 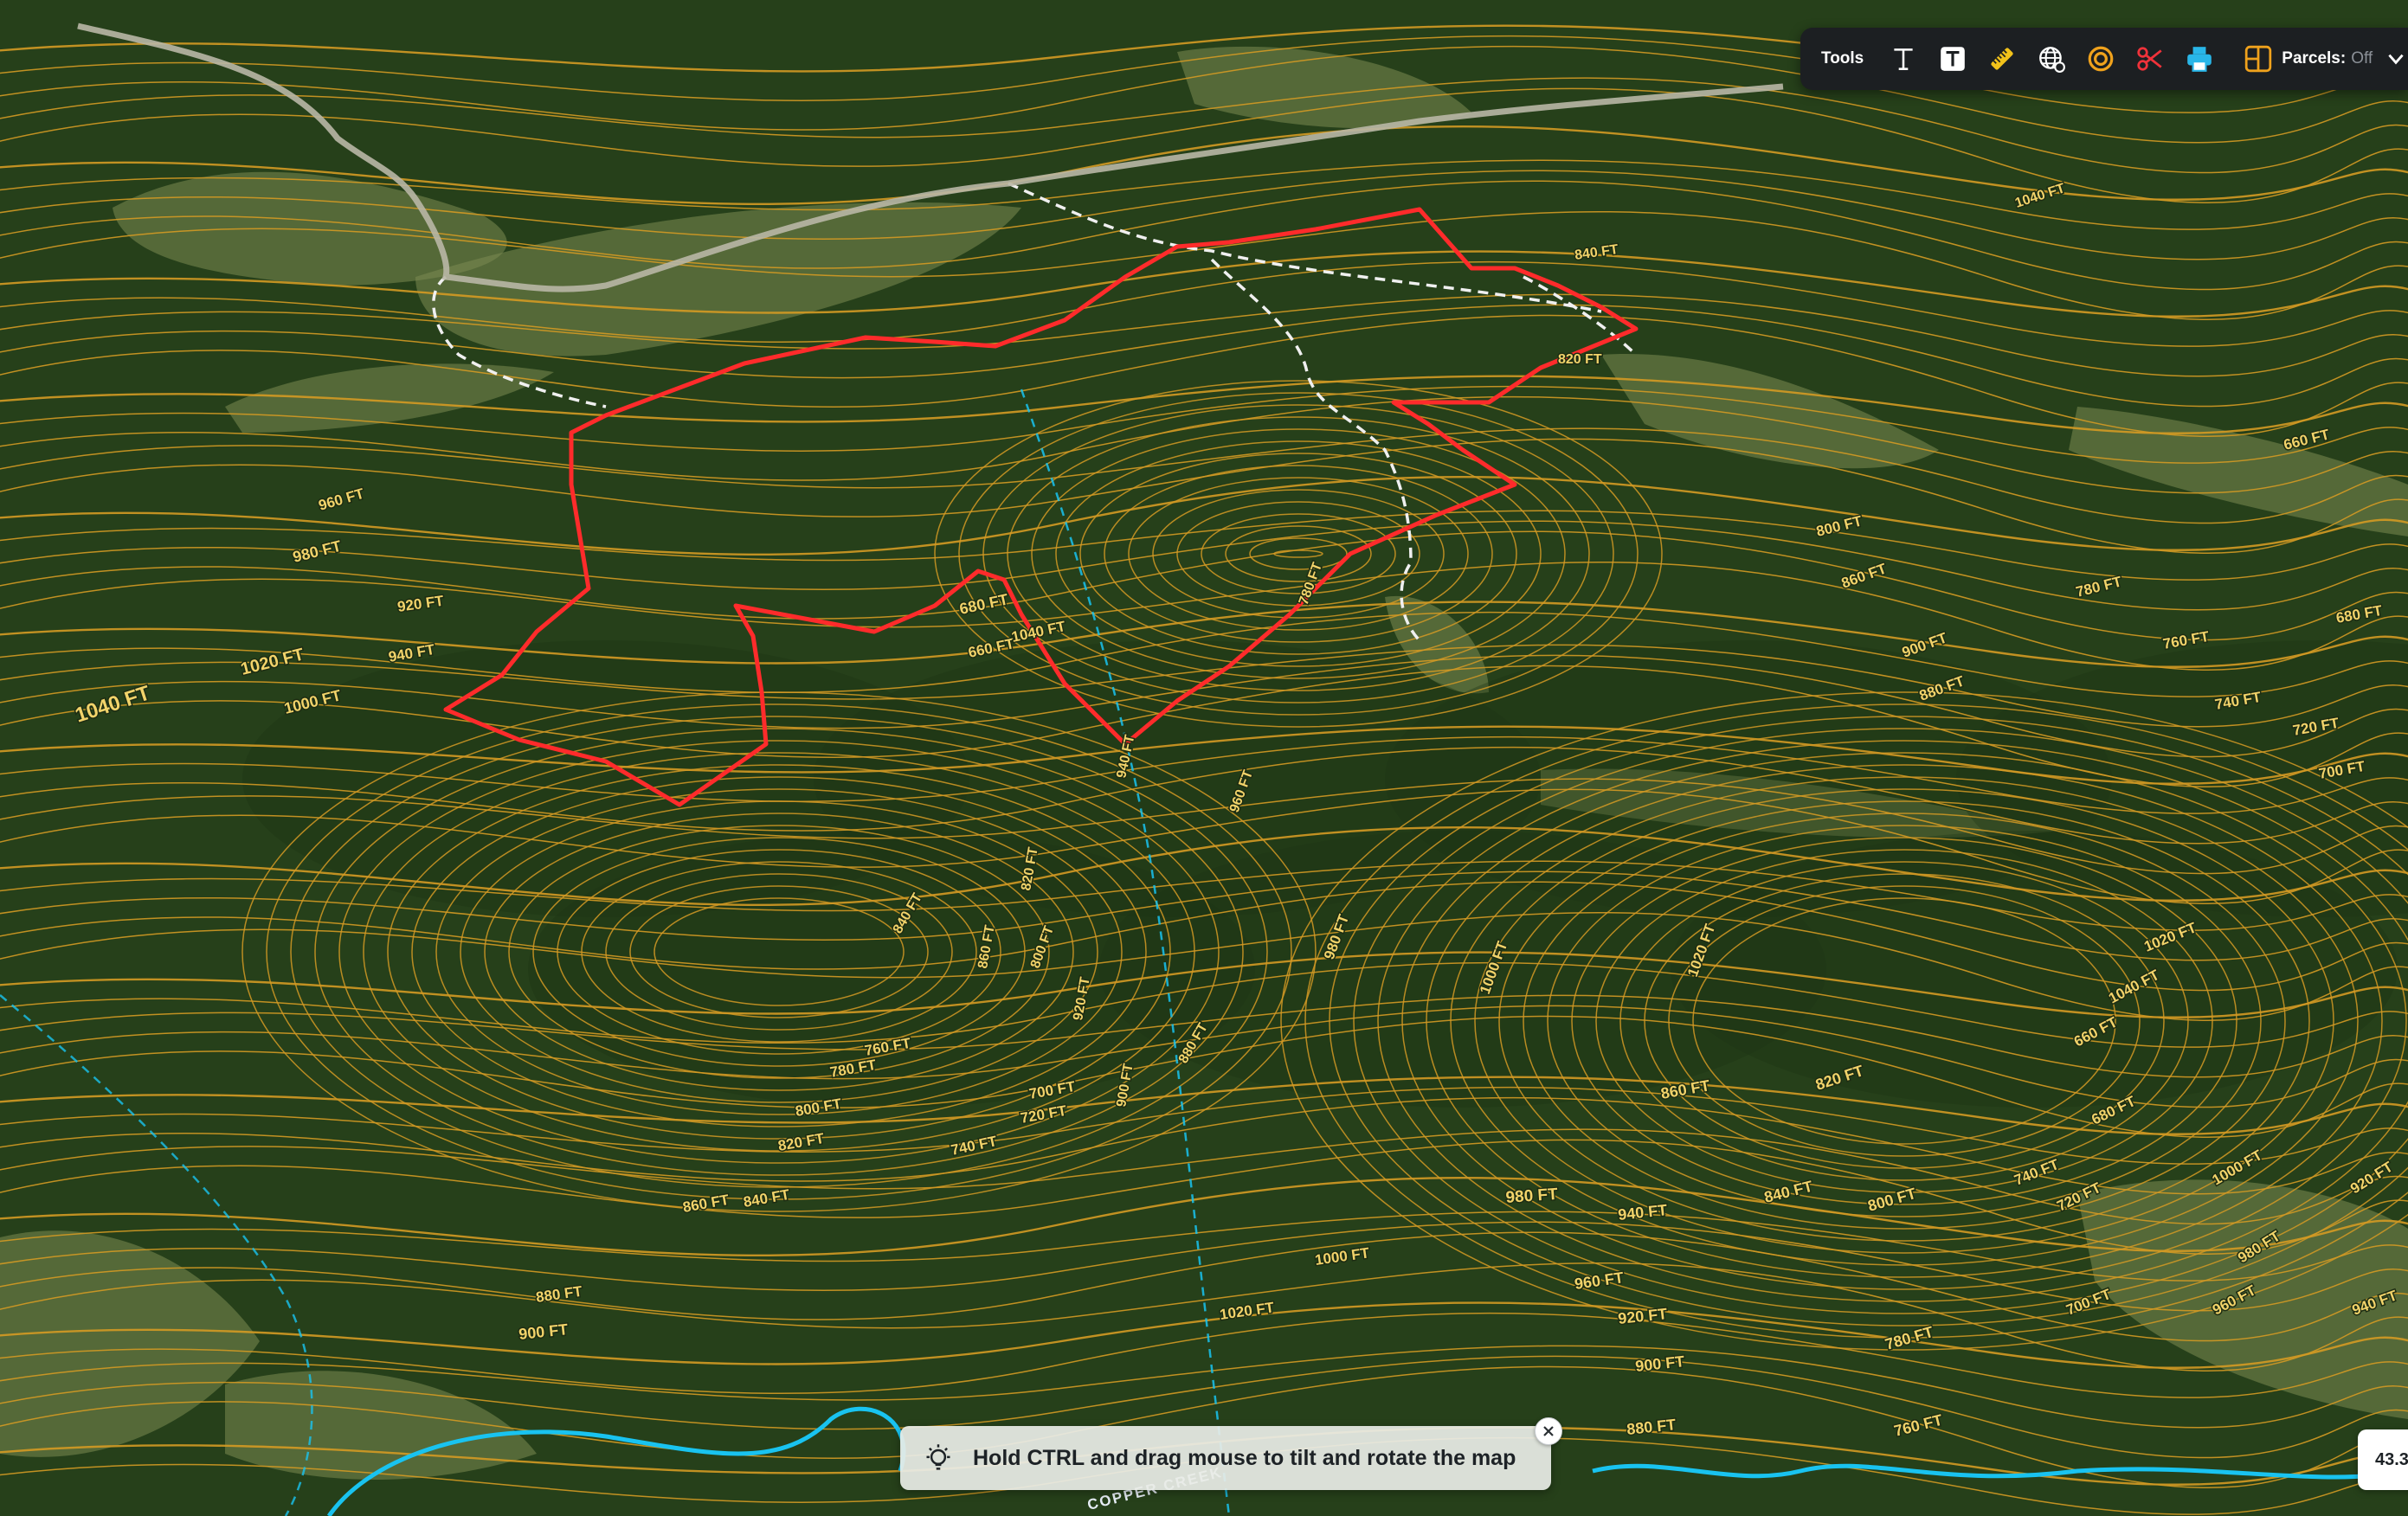 I want to click on hint-close-button, so click(x=1548, y=1431).